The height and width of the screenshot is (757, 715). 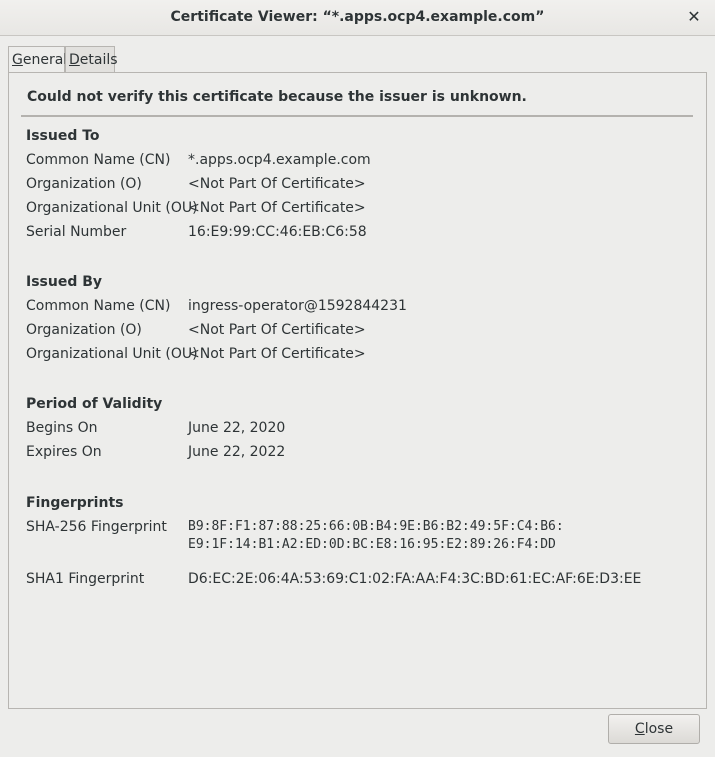 I want to click on serial-number-label: Serial Number, so click(x=76, y=232).